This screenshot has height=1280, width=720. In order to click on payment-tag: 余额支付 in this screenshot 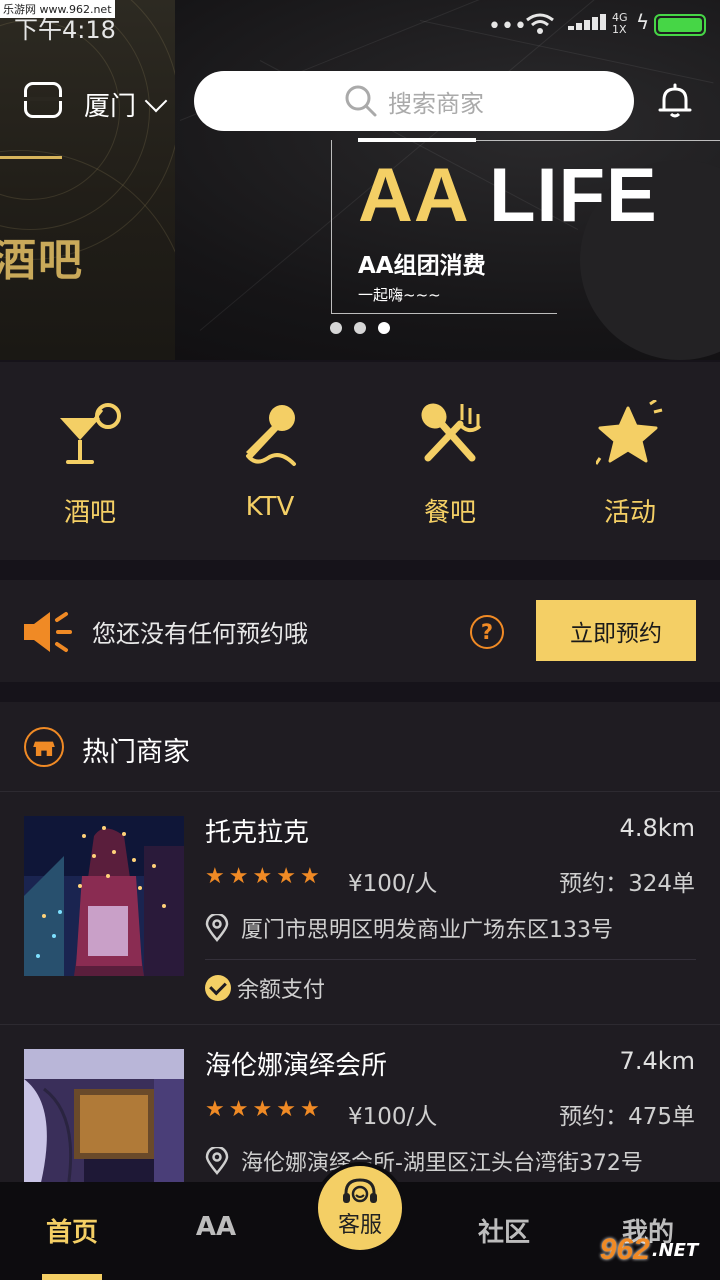, I will do `click(265, 988)`.